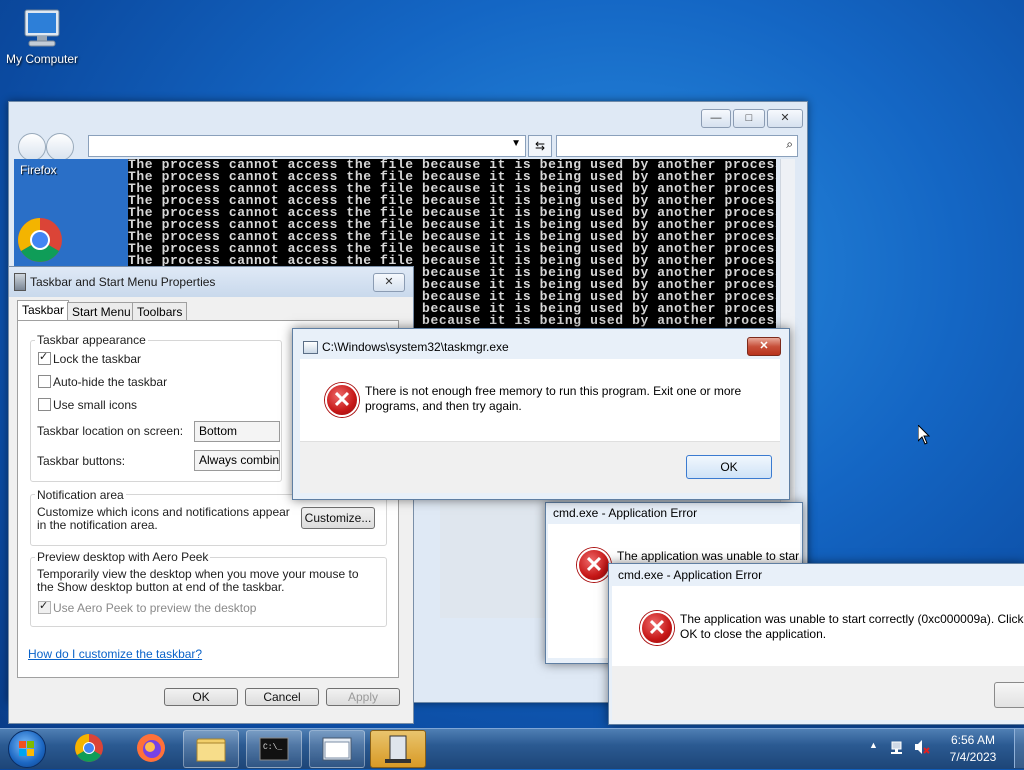 The image size is (1024, 770). Describe the element at coordinates (160, 311) in the screenshot. I see `tab-toolbars: Toolbars` at that location.